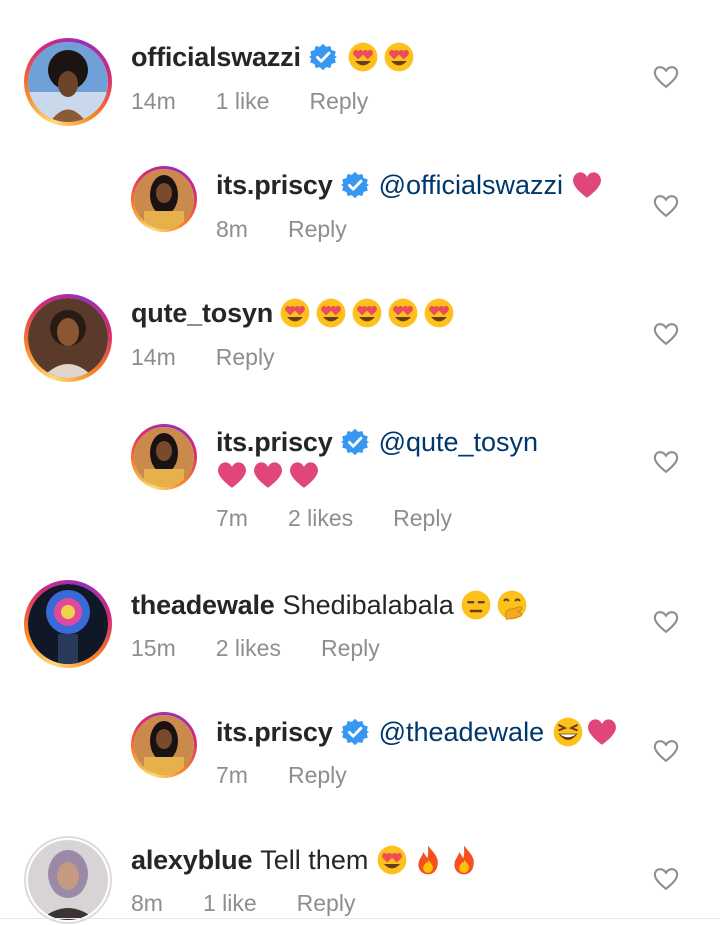 The image size is (720, 925). What do you see at coordinates (314, 860) in the screenshot?
I see `comment-text: Tell them` at bounding box center [314, 860].